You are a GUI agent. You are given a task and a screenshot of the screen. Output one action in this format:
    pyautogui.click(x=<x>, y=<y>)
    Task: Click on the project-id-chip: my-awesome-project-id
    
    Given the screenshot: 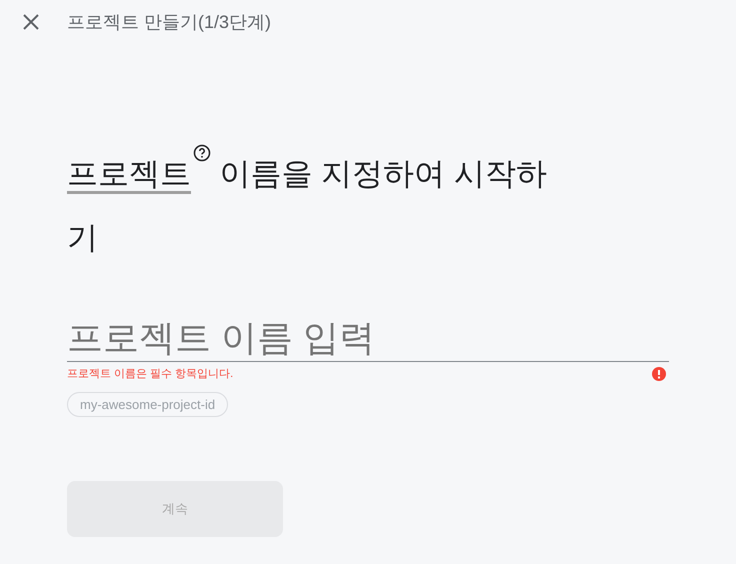 What is the action you would take?
    pyautogui.click(x=147, y=404)
    